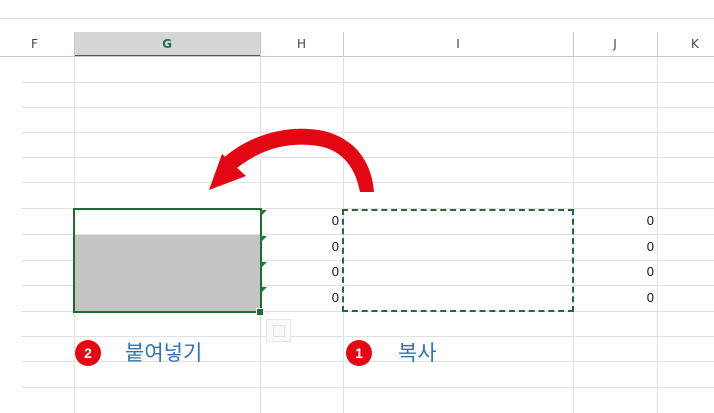 Image resolution: width=714 pixels, height=413 pixels. I want to click on step-2-badge: 2, so click(88, 353).